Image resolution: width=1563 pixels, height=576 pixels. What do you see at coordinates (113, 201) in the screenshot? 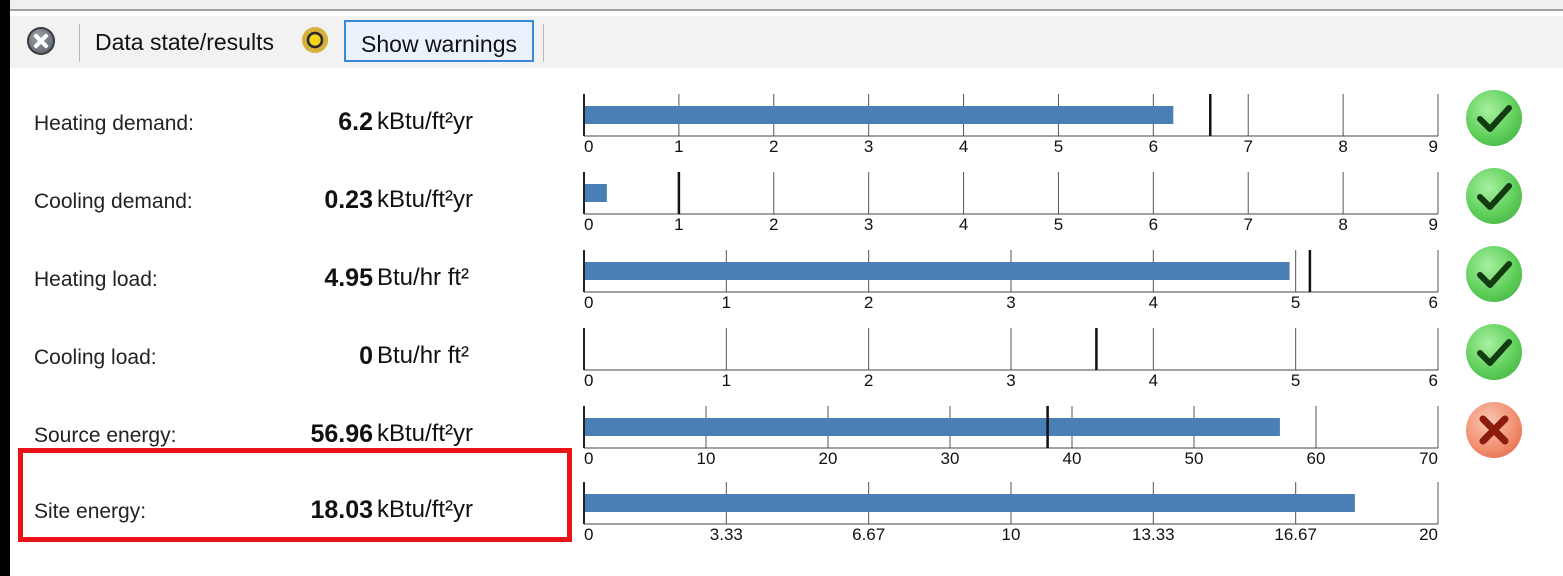
I see `metric-label: Cooling demand:` at bounding box center [113, 201].